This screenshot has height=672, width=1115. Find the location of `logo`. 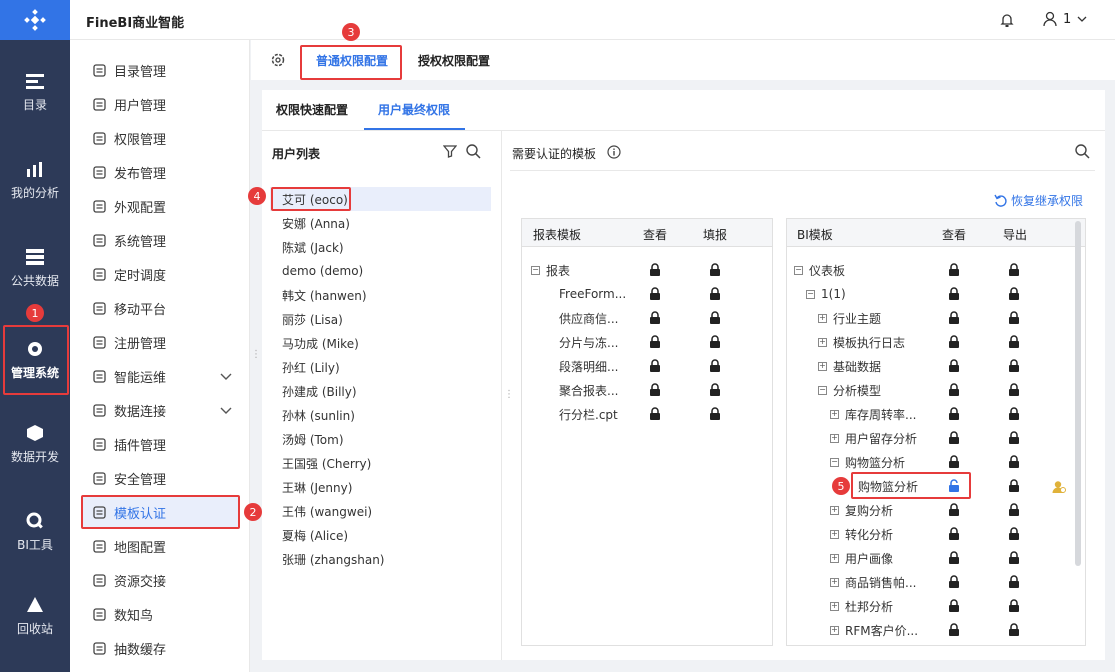

logo is located at coordinates (35, 20).